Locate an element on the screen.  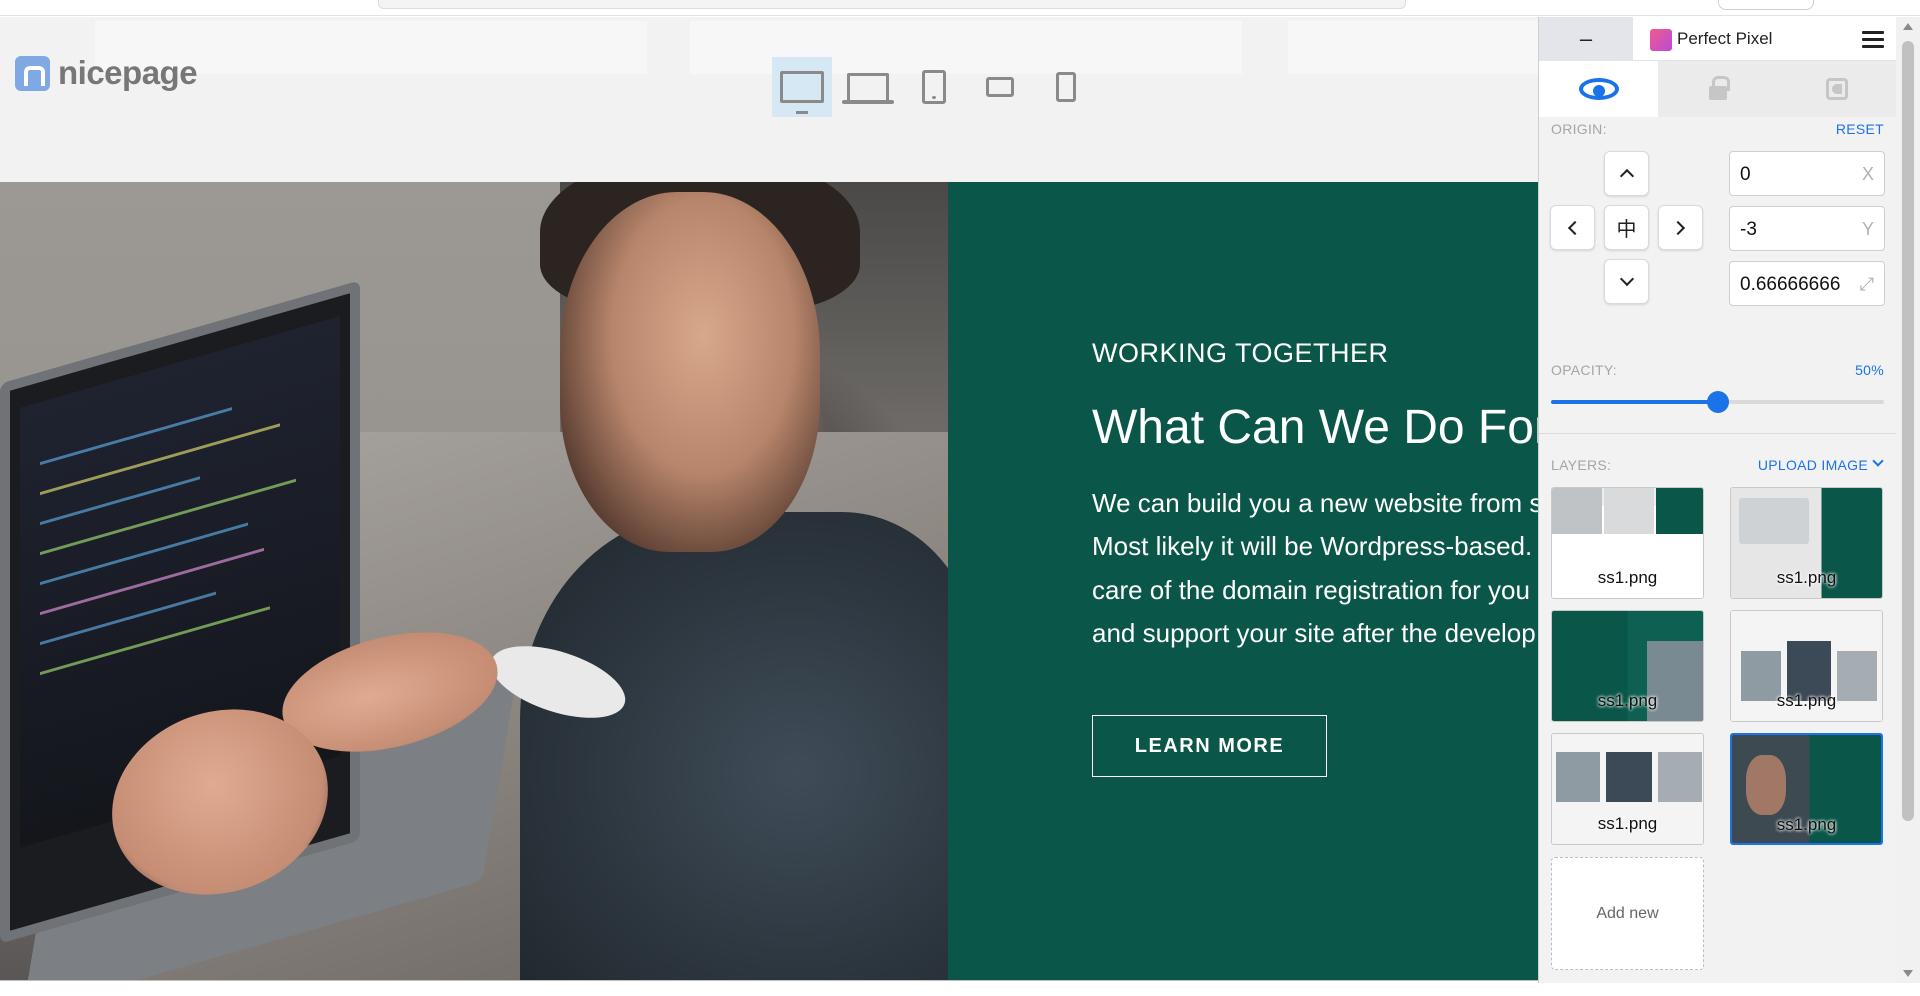
brand-name: nicepage is located at coordinates (128, 72).